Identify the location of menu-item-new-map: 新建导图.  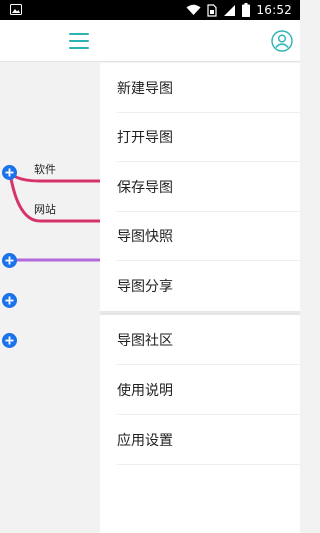
(200, 88).